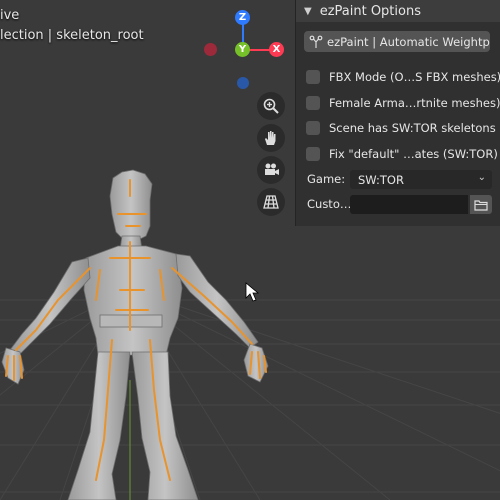  I want to click on fix-default-row: Fix "default" …ates (SW:TOR), so click(402, 154).